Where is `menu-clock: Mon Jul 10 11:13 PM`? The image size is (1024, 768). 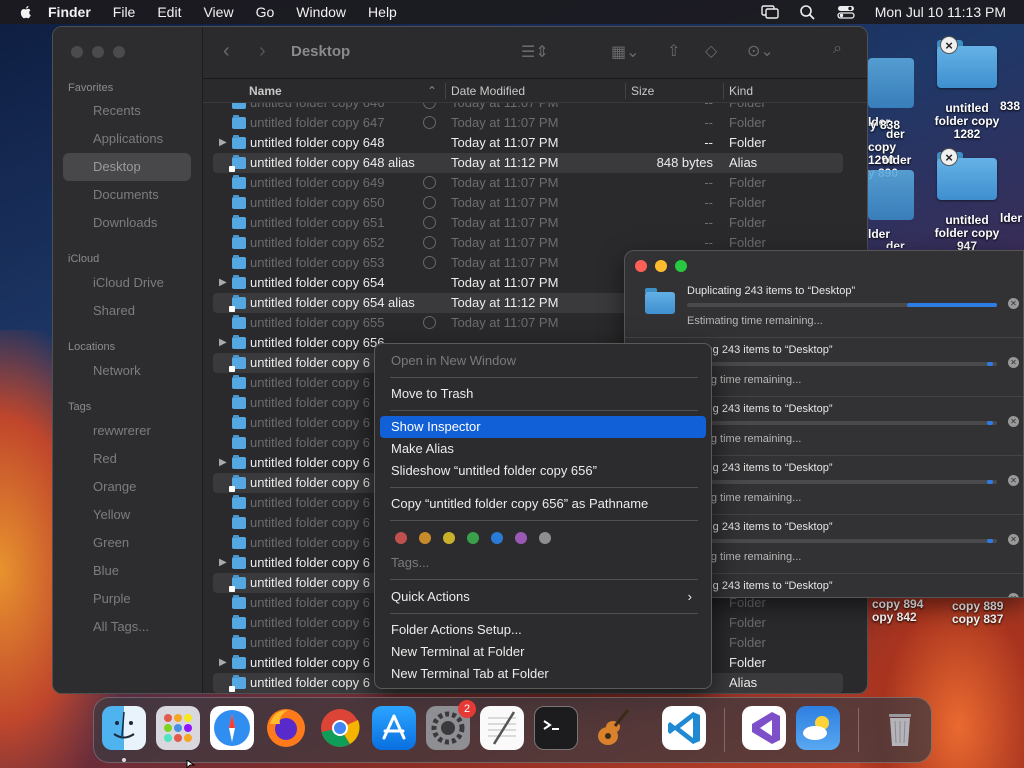
menu-clock: Mon Jul 10 11:13 PM is located at coordinates (940, 12).